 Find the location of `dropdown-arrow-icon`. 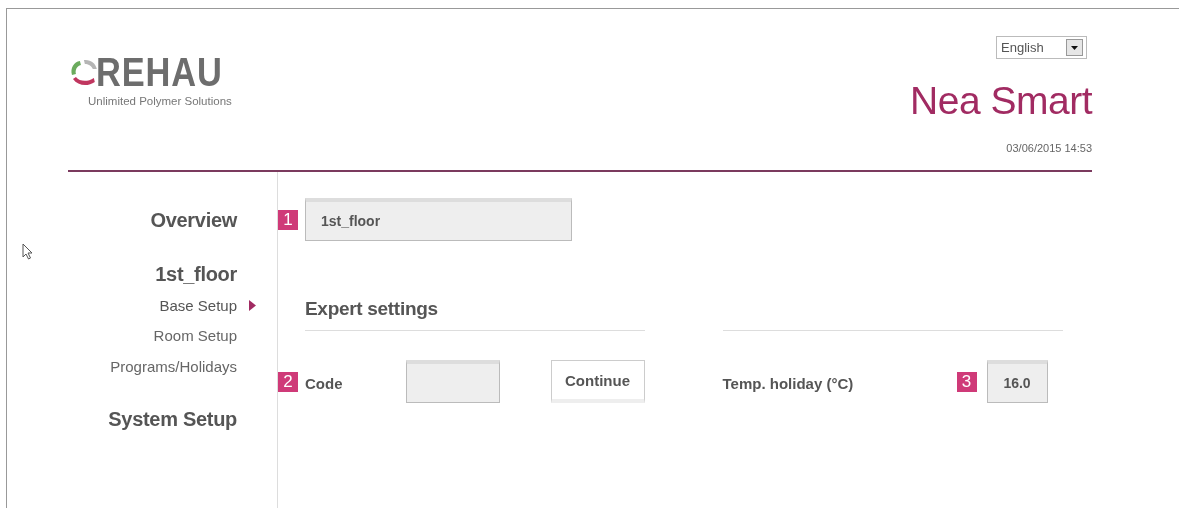

dropdown-arrow-icon is located at coordinates (1074, 47).